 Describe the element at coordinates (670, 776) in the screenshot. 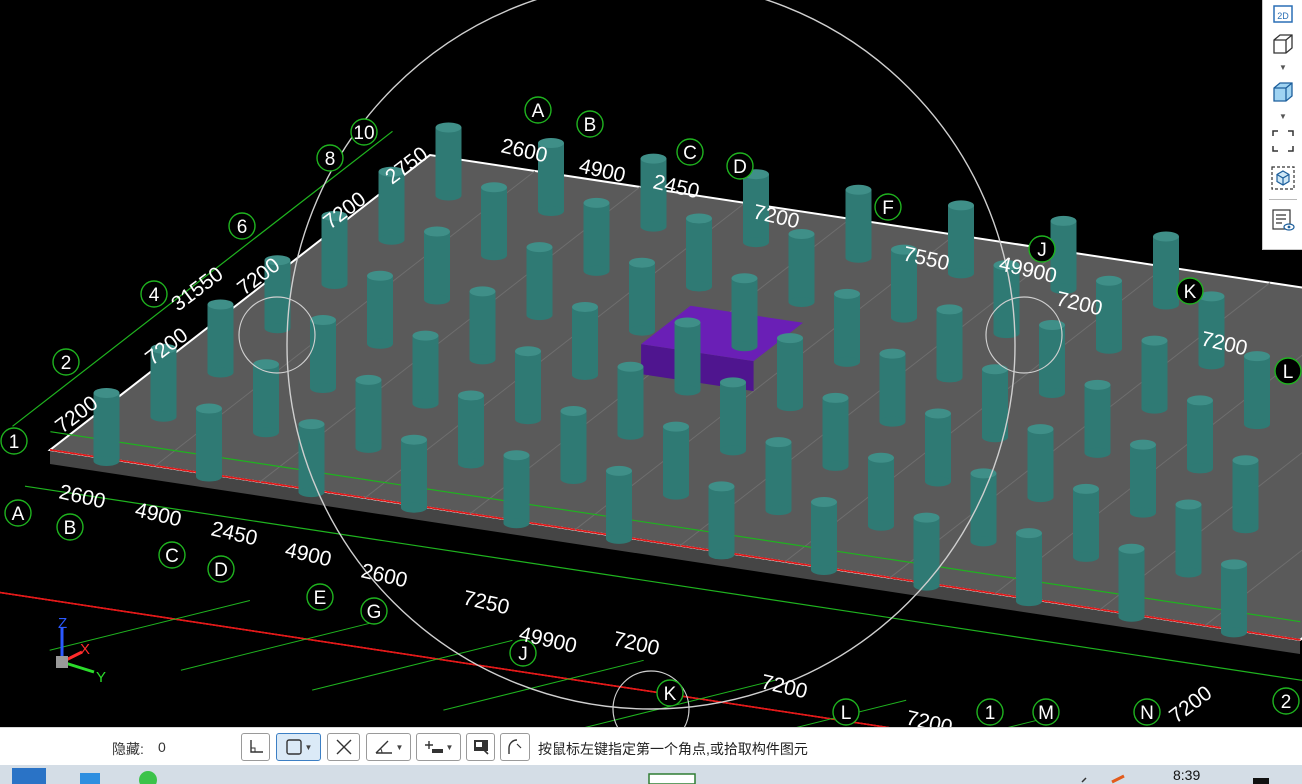

I see `app-window-icon` at that location.